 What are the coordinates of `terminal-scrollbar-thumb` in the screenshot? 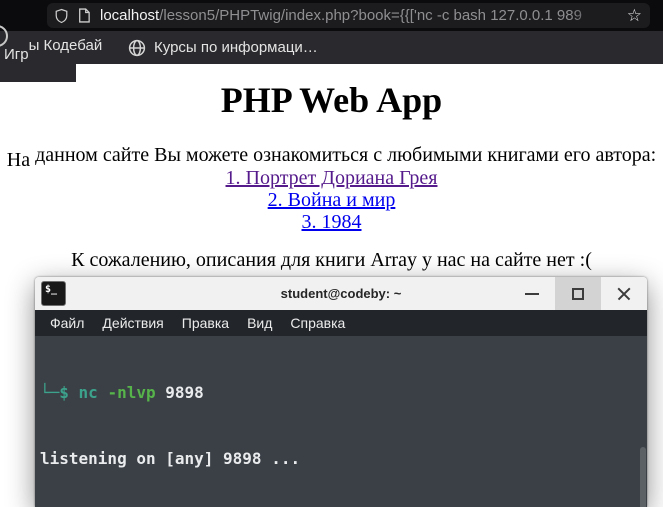 It's located at (643, 477).